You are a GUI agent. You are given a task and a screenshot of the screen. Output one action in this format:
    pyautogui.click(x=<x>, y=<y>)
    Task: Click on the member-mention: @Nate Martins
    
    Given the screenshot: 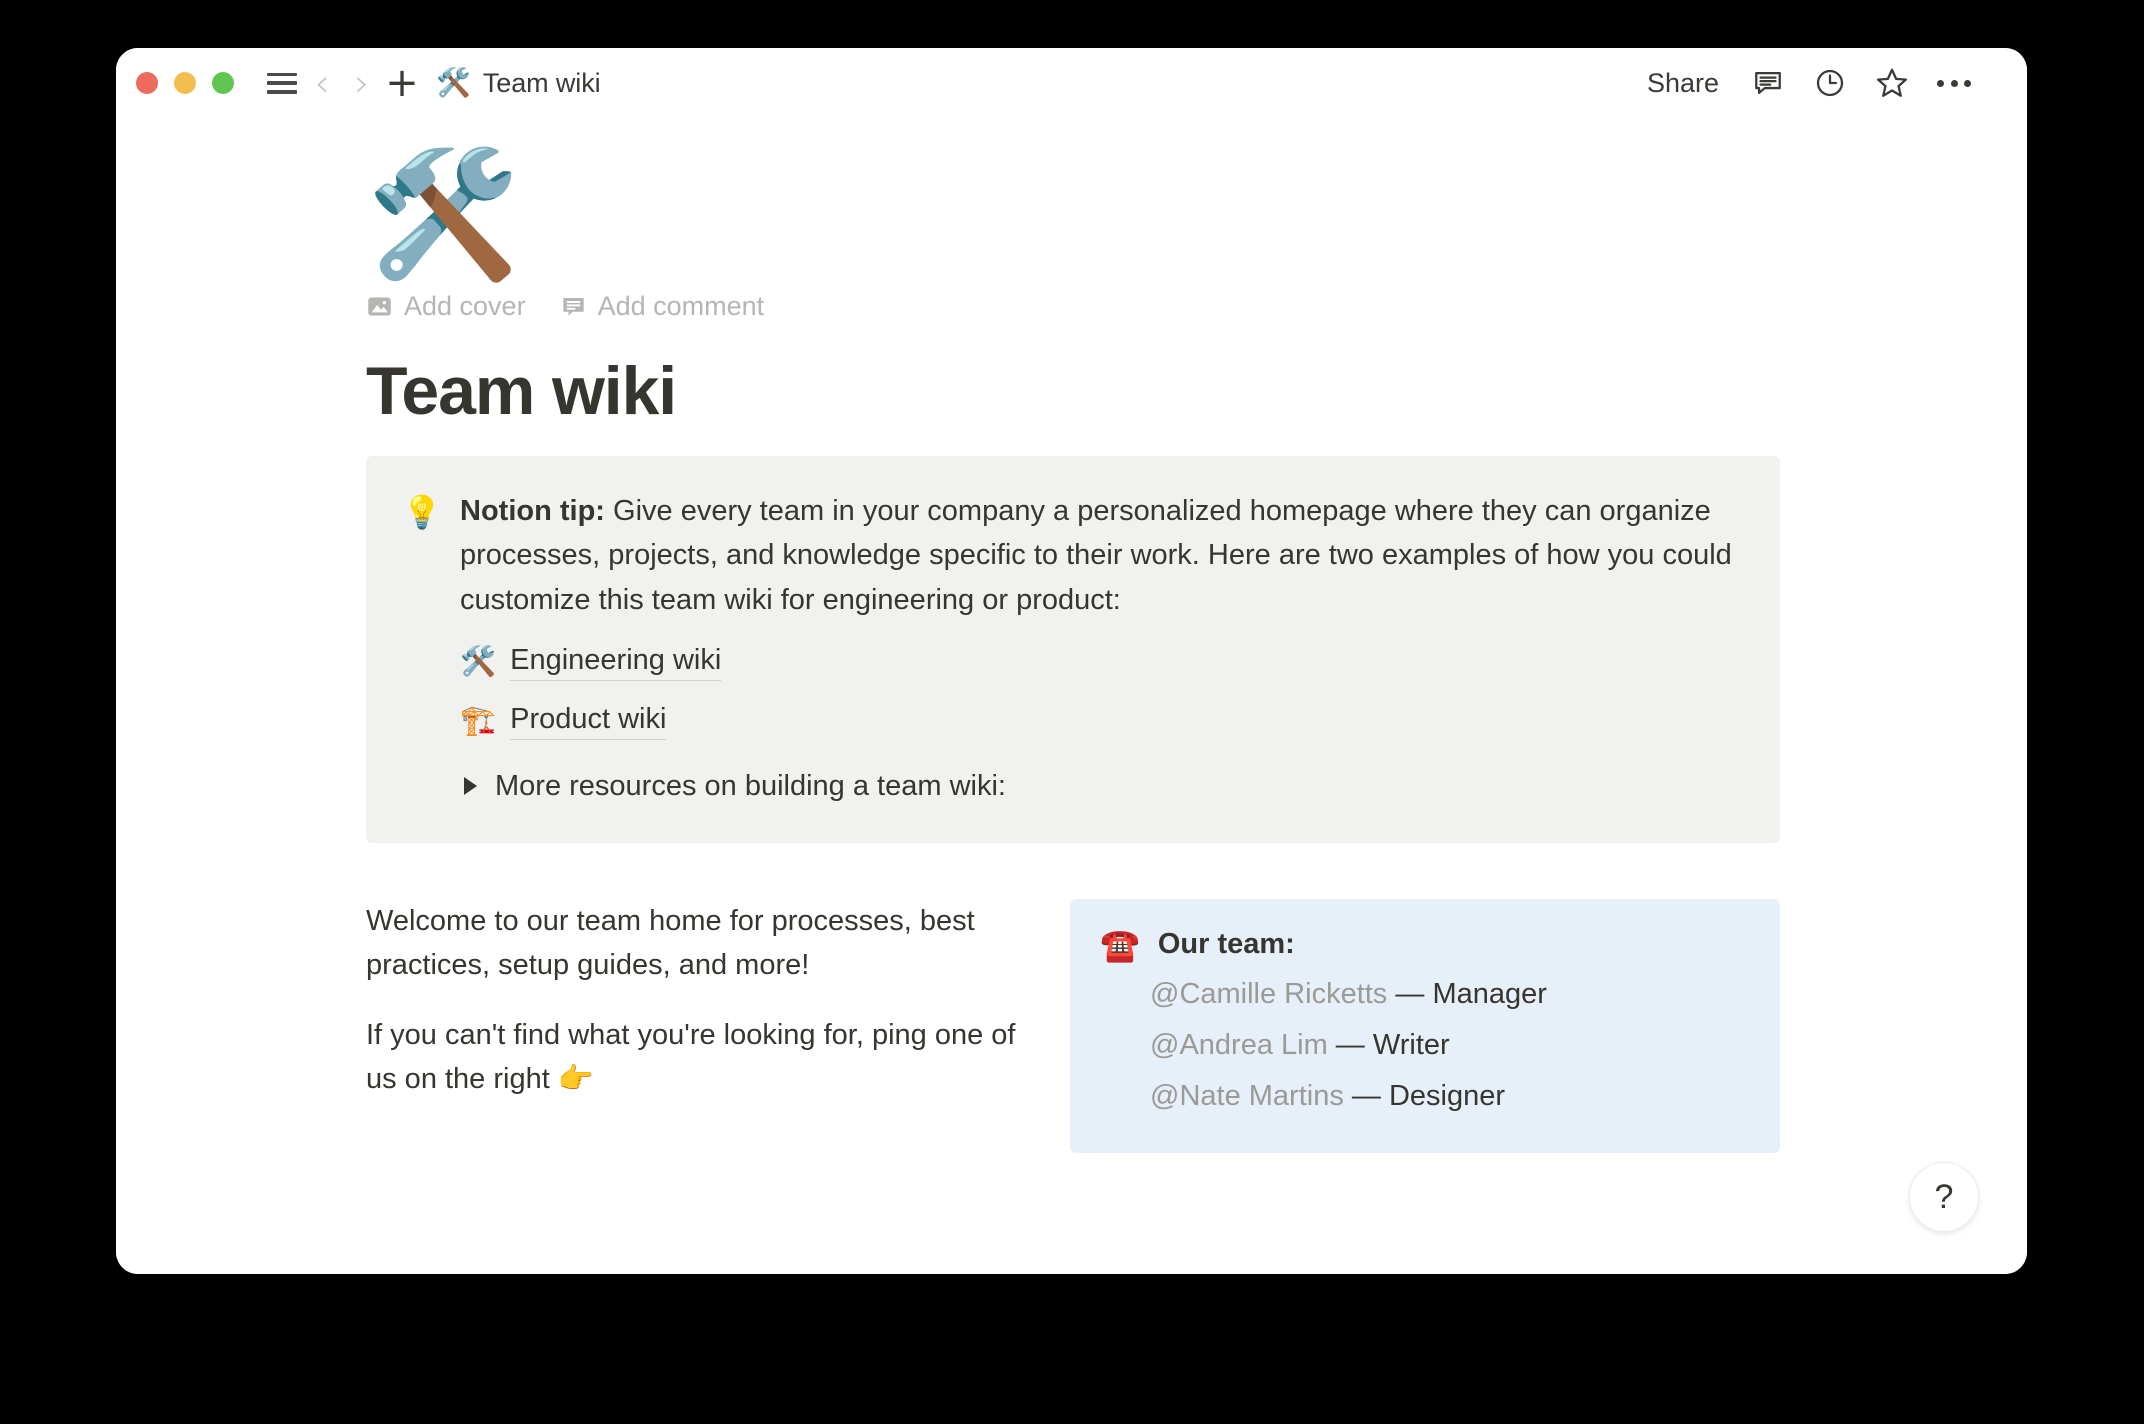 What is the action you would take?
    pyautogui.click(x=1247, y=1096)
    